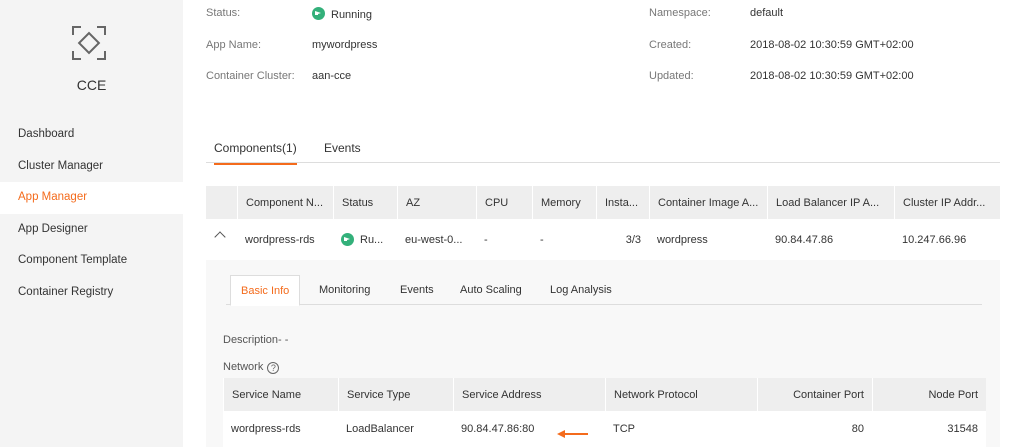 The width and height of the screenshot is (1024, 447). Describe the element at coordinates (581, 290) in the screenshot. I see `tab-log-analysis: Log Analysis` at that location.